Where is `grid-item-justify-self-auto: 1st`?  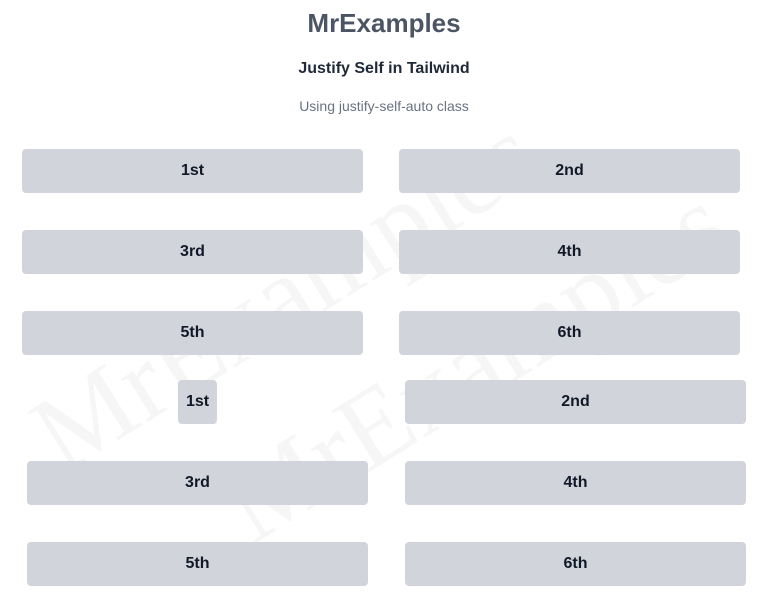 grid-item-justify-self-auto: 1st is located at coordinates (197, 402).